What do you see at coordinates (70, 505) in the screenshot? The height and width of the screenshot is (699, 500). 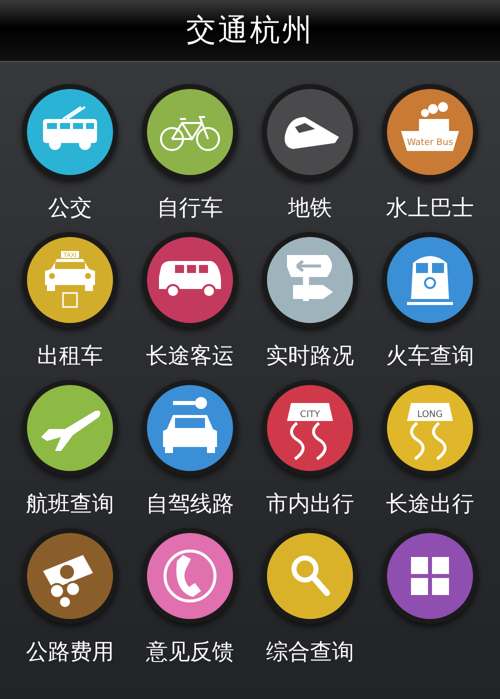 I see `category-label: 航班查询` at bounding box center [70, 505].